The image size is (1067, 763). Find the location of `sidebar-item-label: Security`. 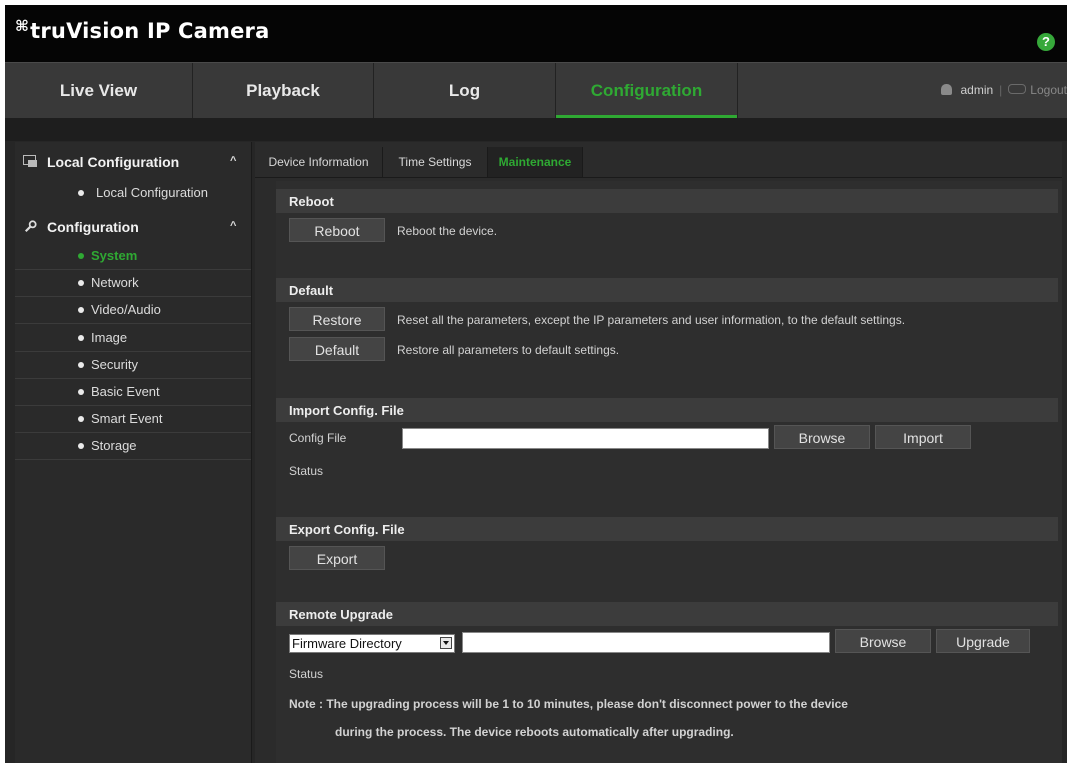

sidebar-item-label: Security is located at coordinates (114, 364).